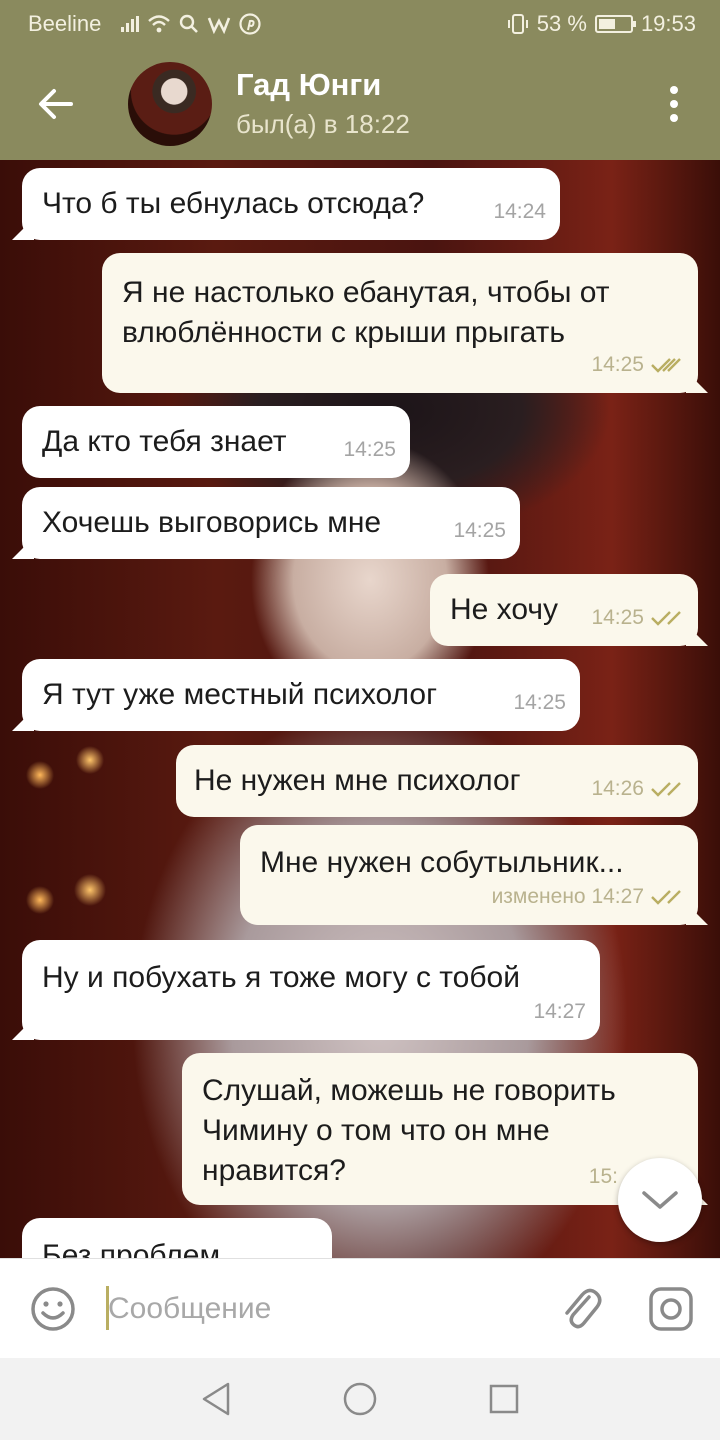 The height and width of the screenshot is (1440, 720). Describe the element at coordinates (569, 610) in the screenshot. I see `message-bubble: Не хочу 14:25` at that location.